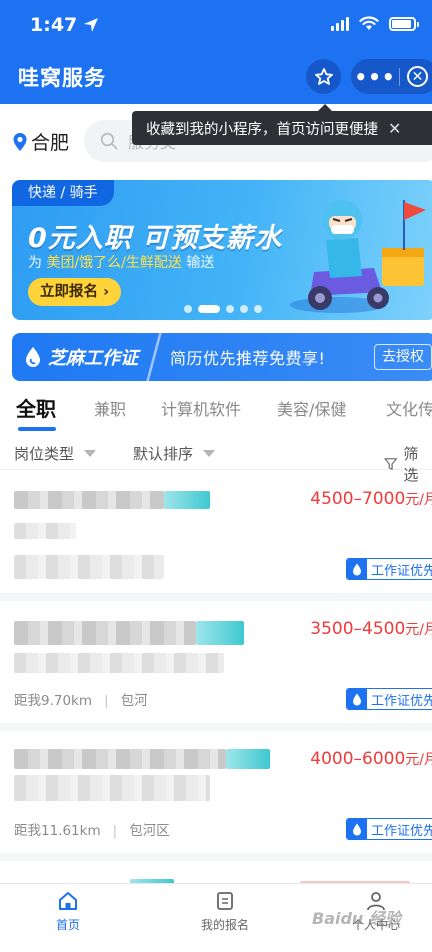 The image size is (432, 952). I want to click on city-selector: 合肥, so click(40, 141).